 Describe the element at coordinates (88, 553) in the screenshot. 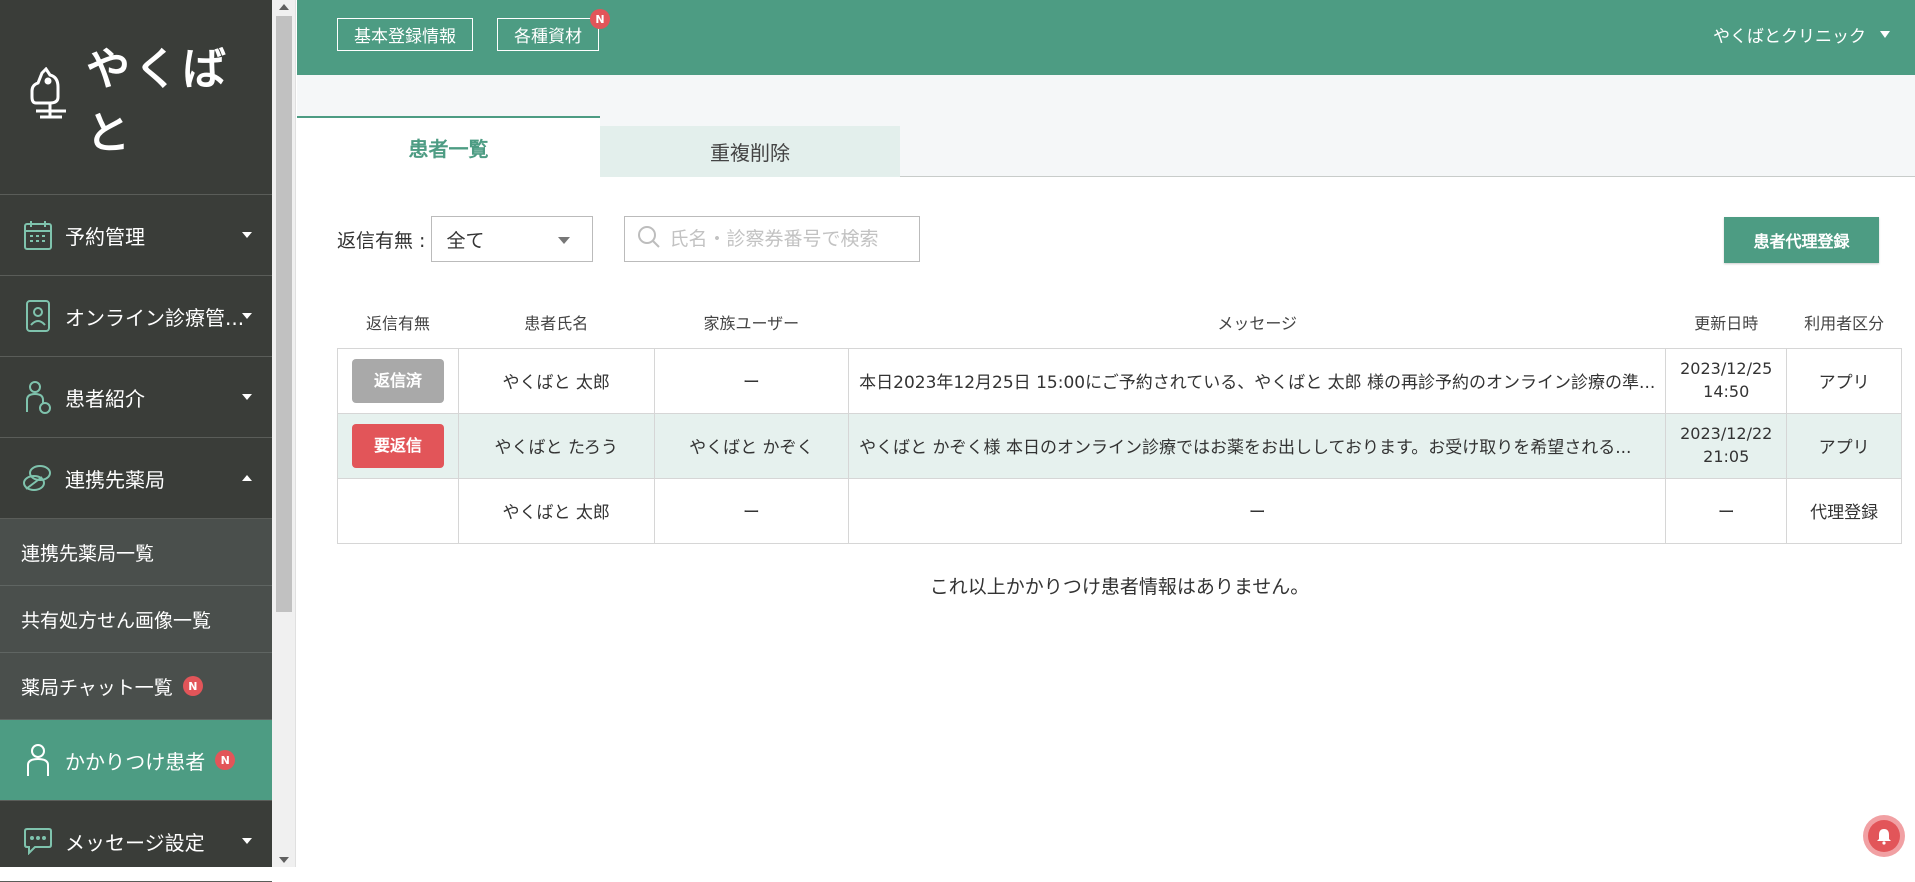

I see `sidebar-subitem-label: 連携先薬局一覧` at that location.